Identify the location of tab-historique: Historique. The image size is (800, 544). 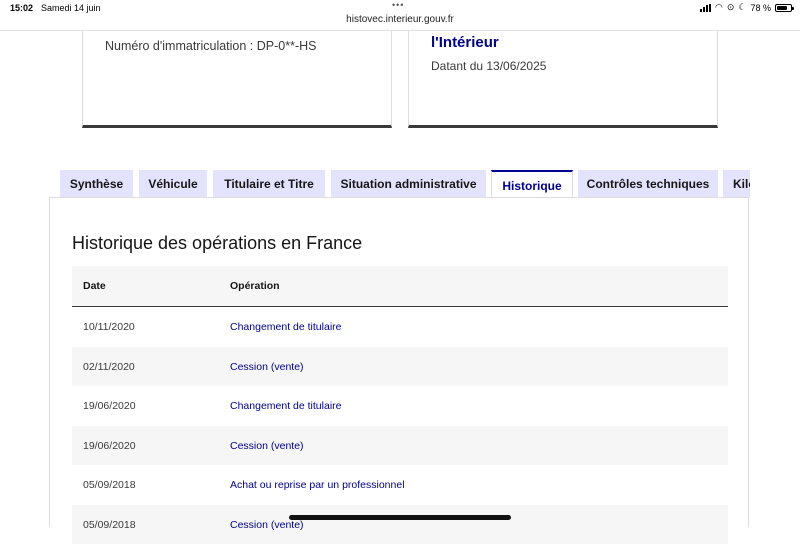
(532, 184).